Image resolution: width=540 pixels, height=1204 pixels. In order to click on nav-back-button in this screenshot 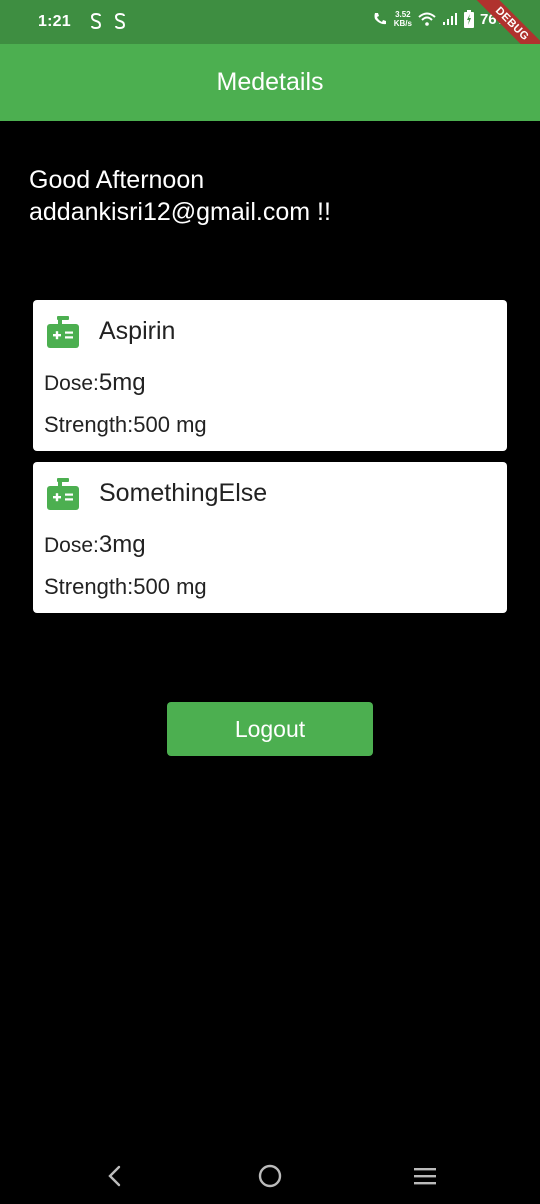, I will do `click(115, 1176)`.